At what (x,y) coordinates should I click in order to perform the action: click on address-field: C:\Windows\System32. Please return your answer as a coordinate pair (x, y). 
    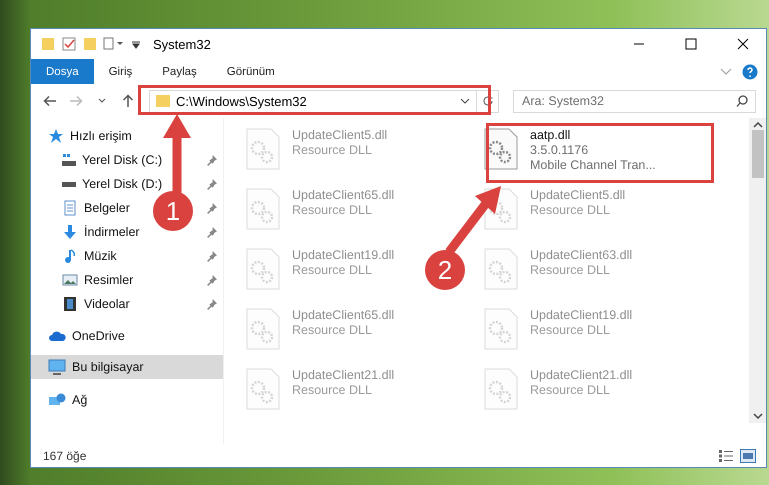
    Looking at the image, I should click on (324, 101).